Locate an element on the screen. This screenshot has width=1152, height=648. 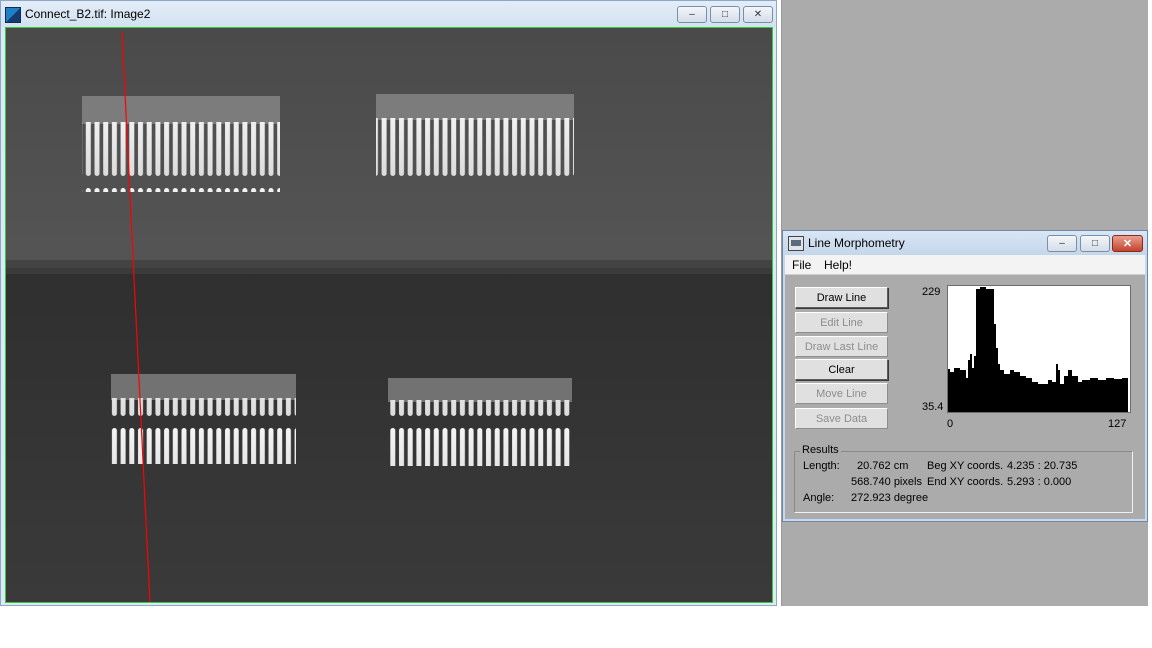
app-icon is located at coordinates (13, 15).